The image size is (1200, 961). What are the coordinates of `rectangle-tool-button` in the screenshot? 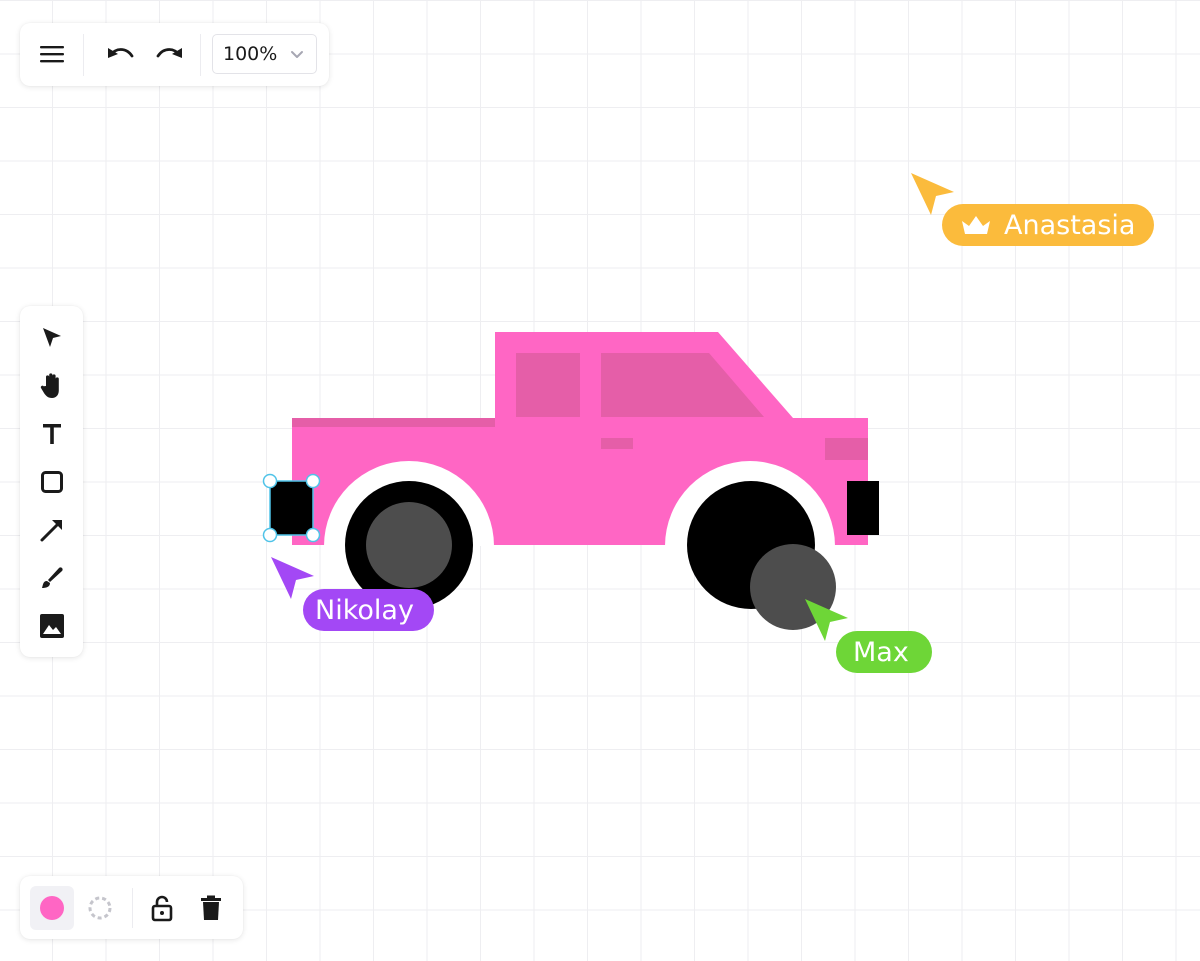 It's located at (52, 482).